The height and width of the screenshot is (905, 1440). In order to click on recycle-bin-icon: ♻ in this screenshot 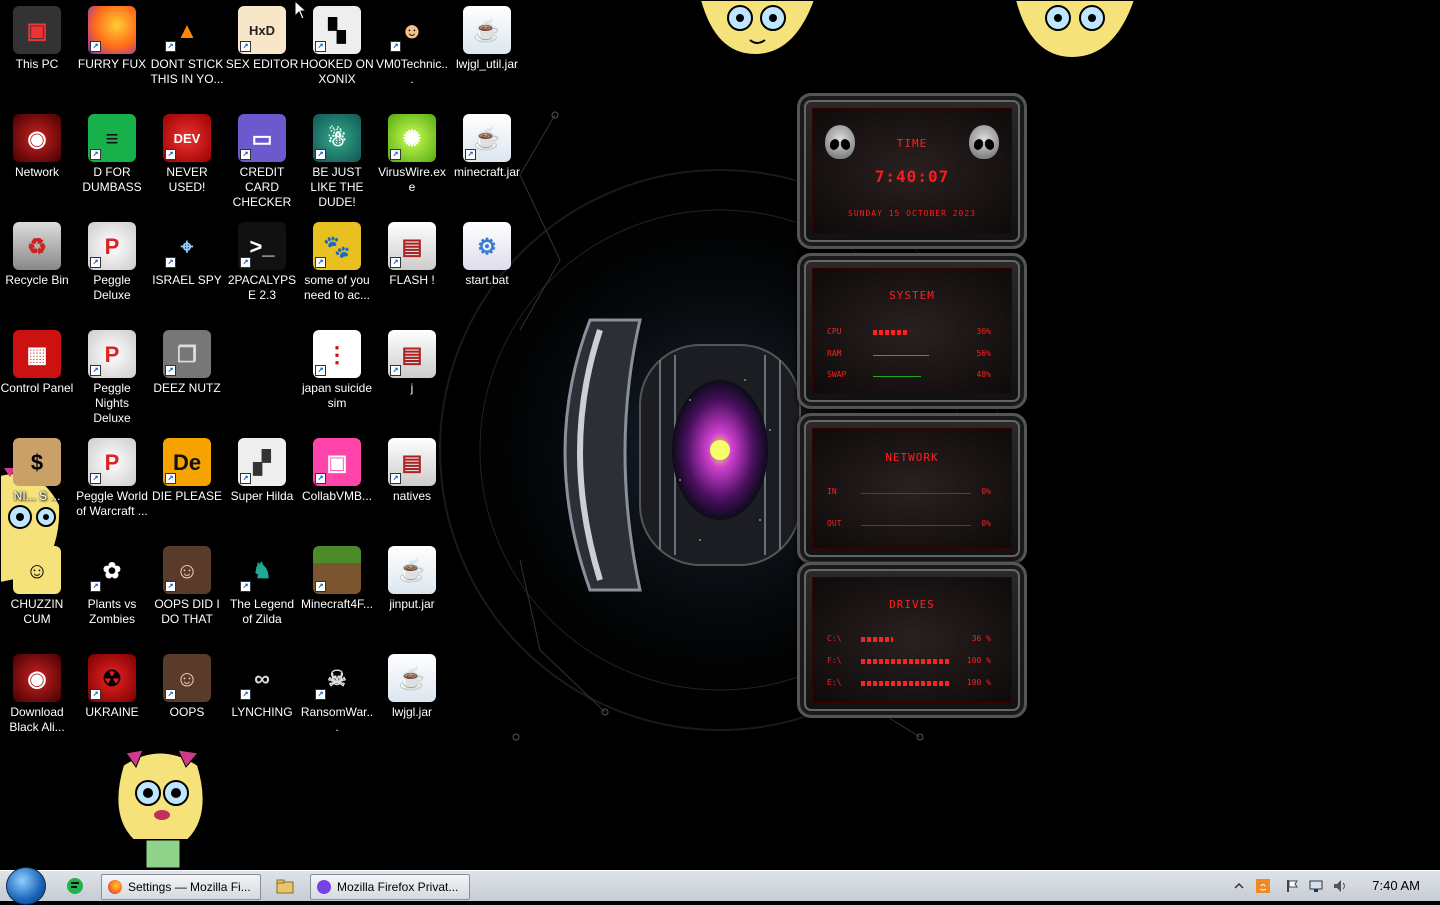, I will do `click(37, 246)`.